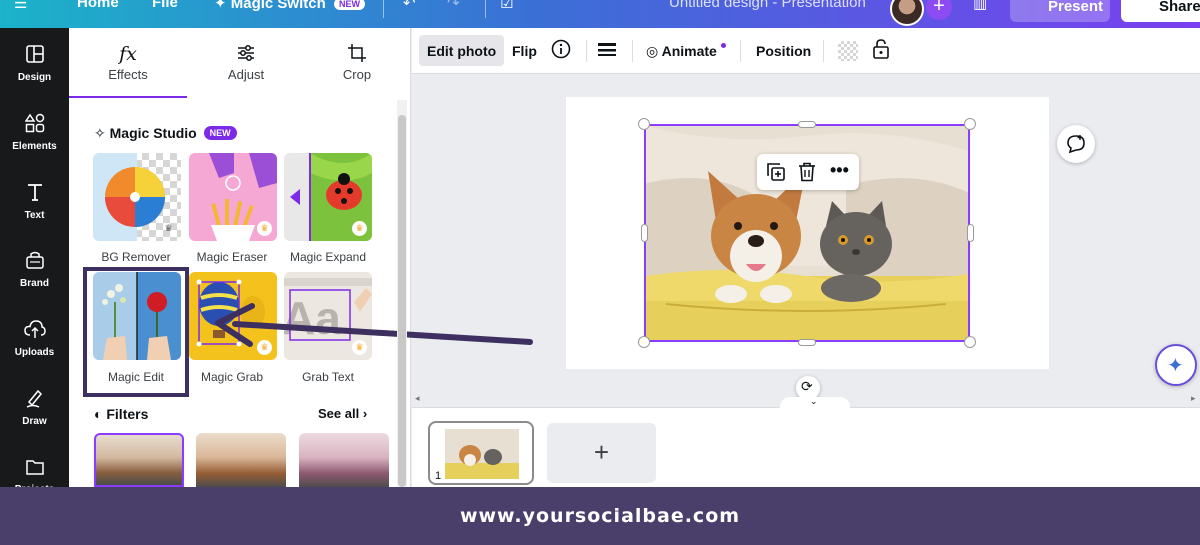  I want to click on home-button: Home, so click(98, 5).